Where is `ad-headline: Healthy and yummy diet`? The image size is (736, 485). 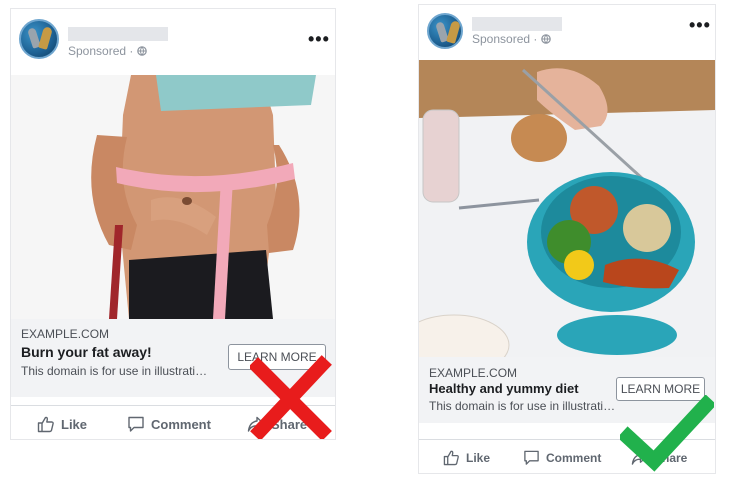
ad-headline: Healthy and yummy diet is located at coordinates (504, 388).